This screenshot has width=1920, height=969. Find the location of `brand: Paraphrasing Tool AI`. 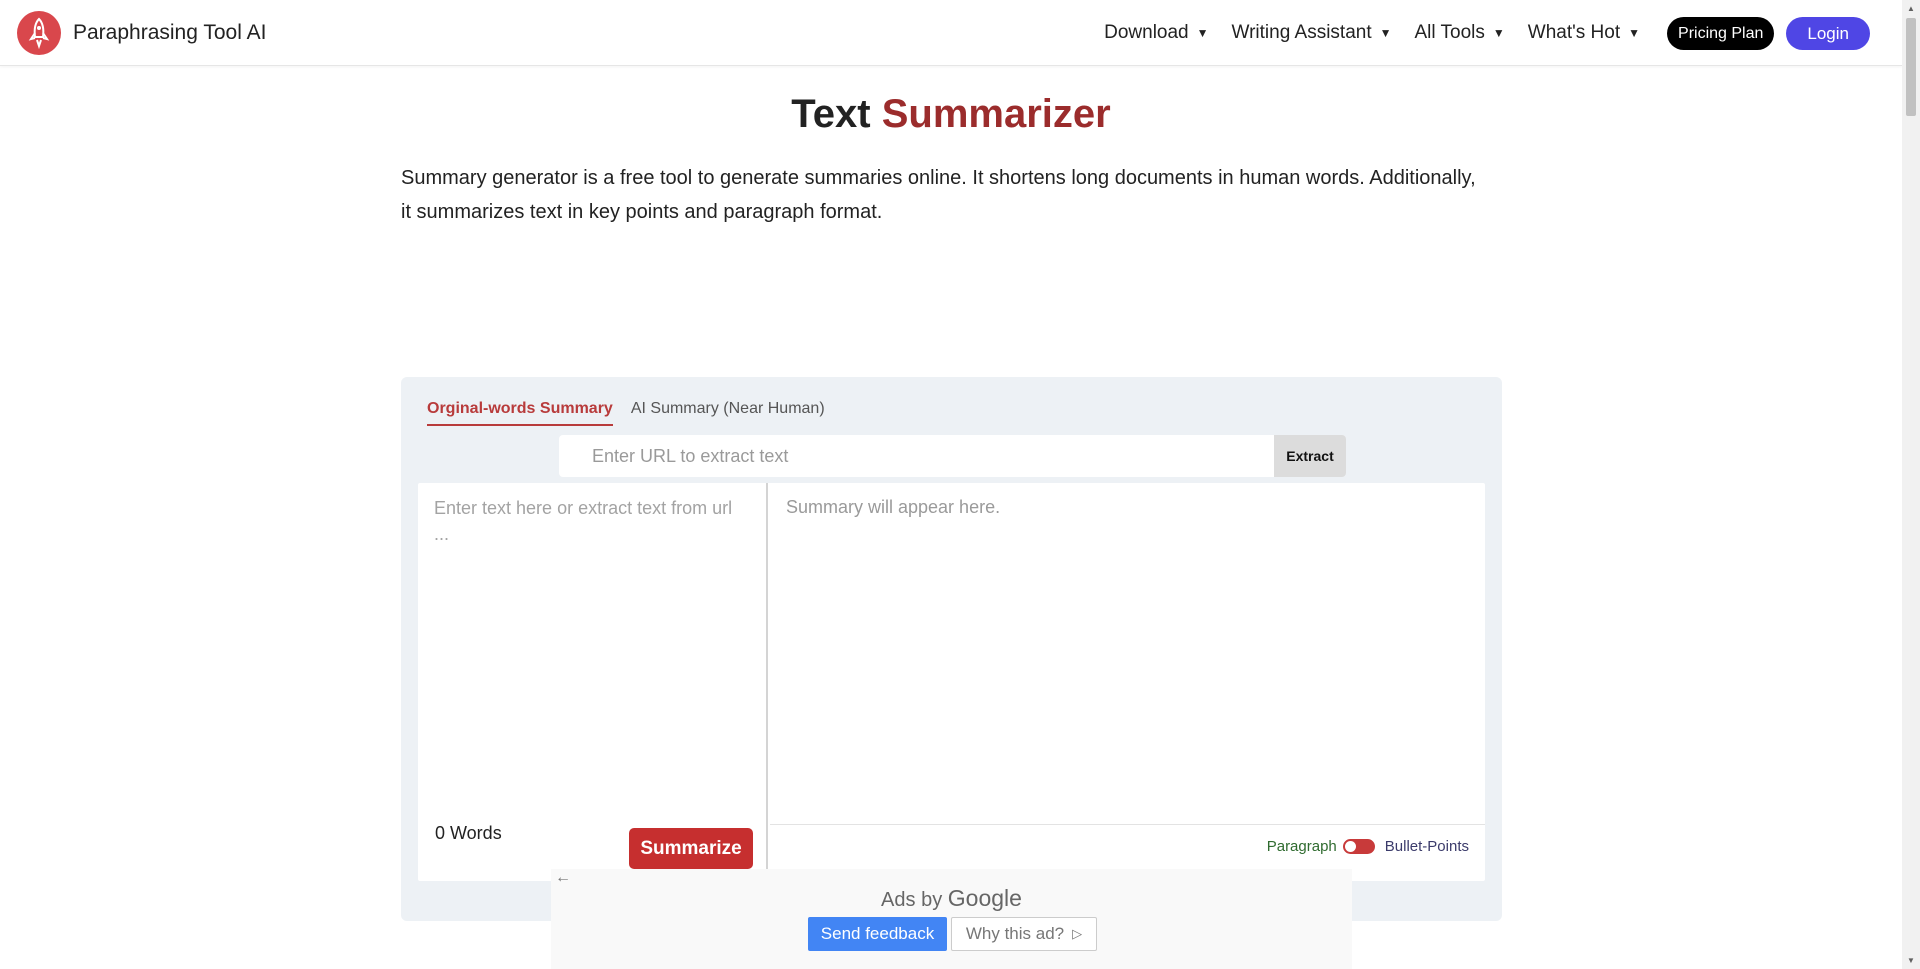

brand: Paraphrasing Tool AI is located at coordinates (141, 32).